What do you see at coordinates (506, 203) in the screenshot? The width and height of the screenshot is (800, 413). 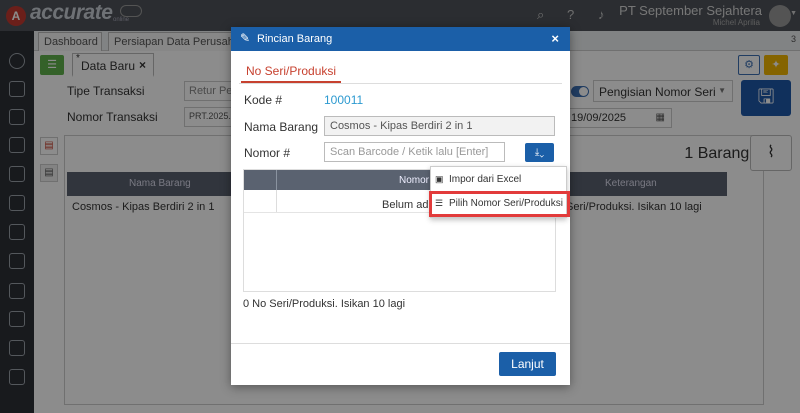 I see `menu-item-label: Pilih Nomor Seri/Produksi` at bounding box center [506, 203].